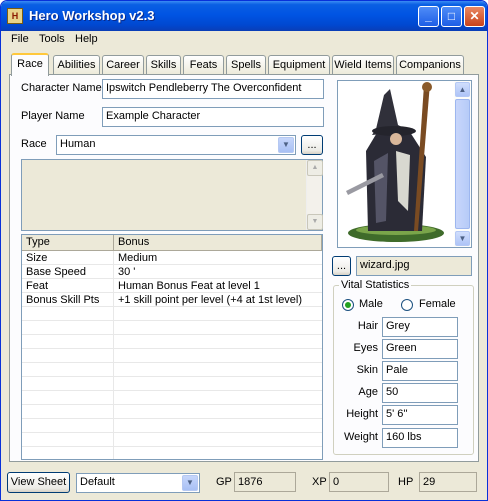  I want to click on tab-abilities: Abilities, so click(76, 65).